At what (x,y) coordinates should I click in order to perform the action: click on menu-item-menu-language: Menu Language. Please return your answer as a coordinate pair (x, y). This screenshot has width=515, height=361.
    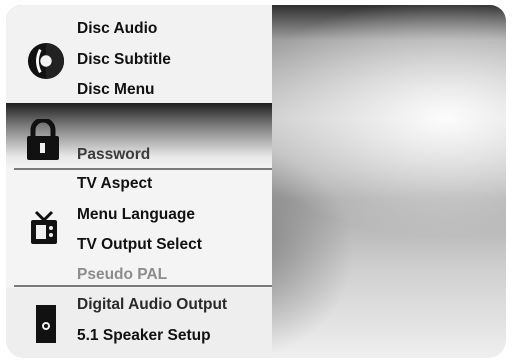
    Looking at the image, I should click on (136, 215).